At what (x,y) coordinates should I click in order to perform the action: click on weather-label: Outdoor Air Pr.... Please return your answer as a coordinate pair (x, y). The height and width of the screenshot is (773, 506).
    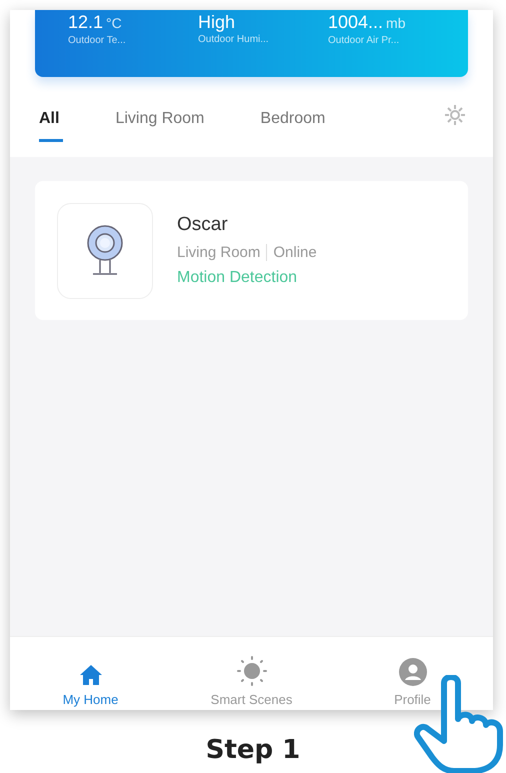
    Looking at the image, I should click on (364, 40).